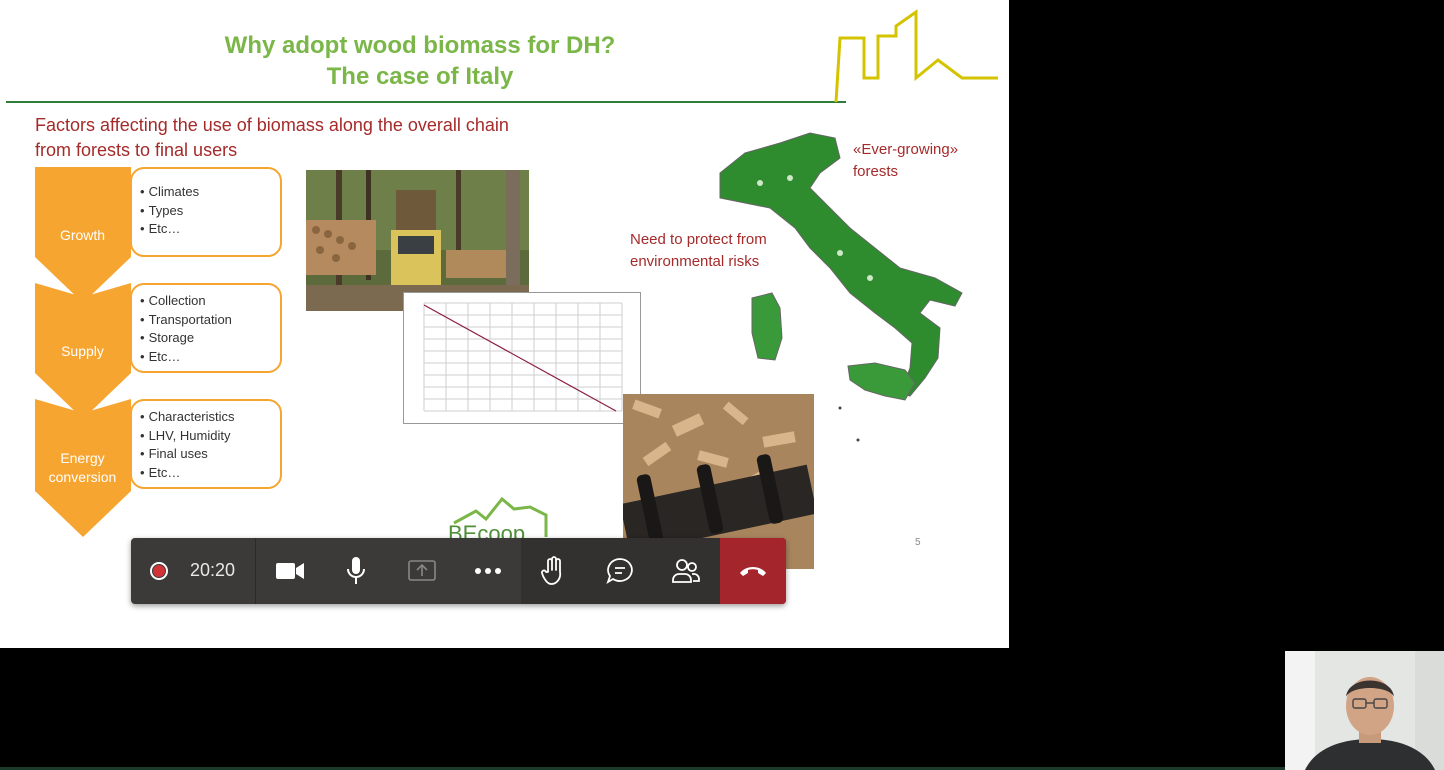  I want to click on chat-button, so click(620, 571).